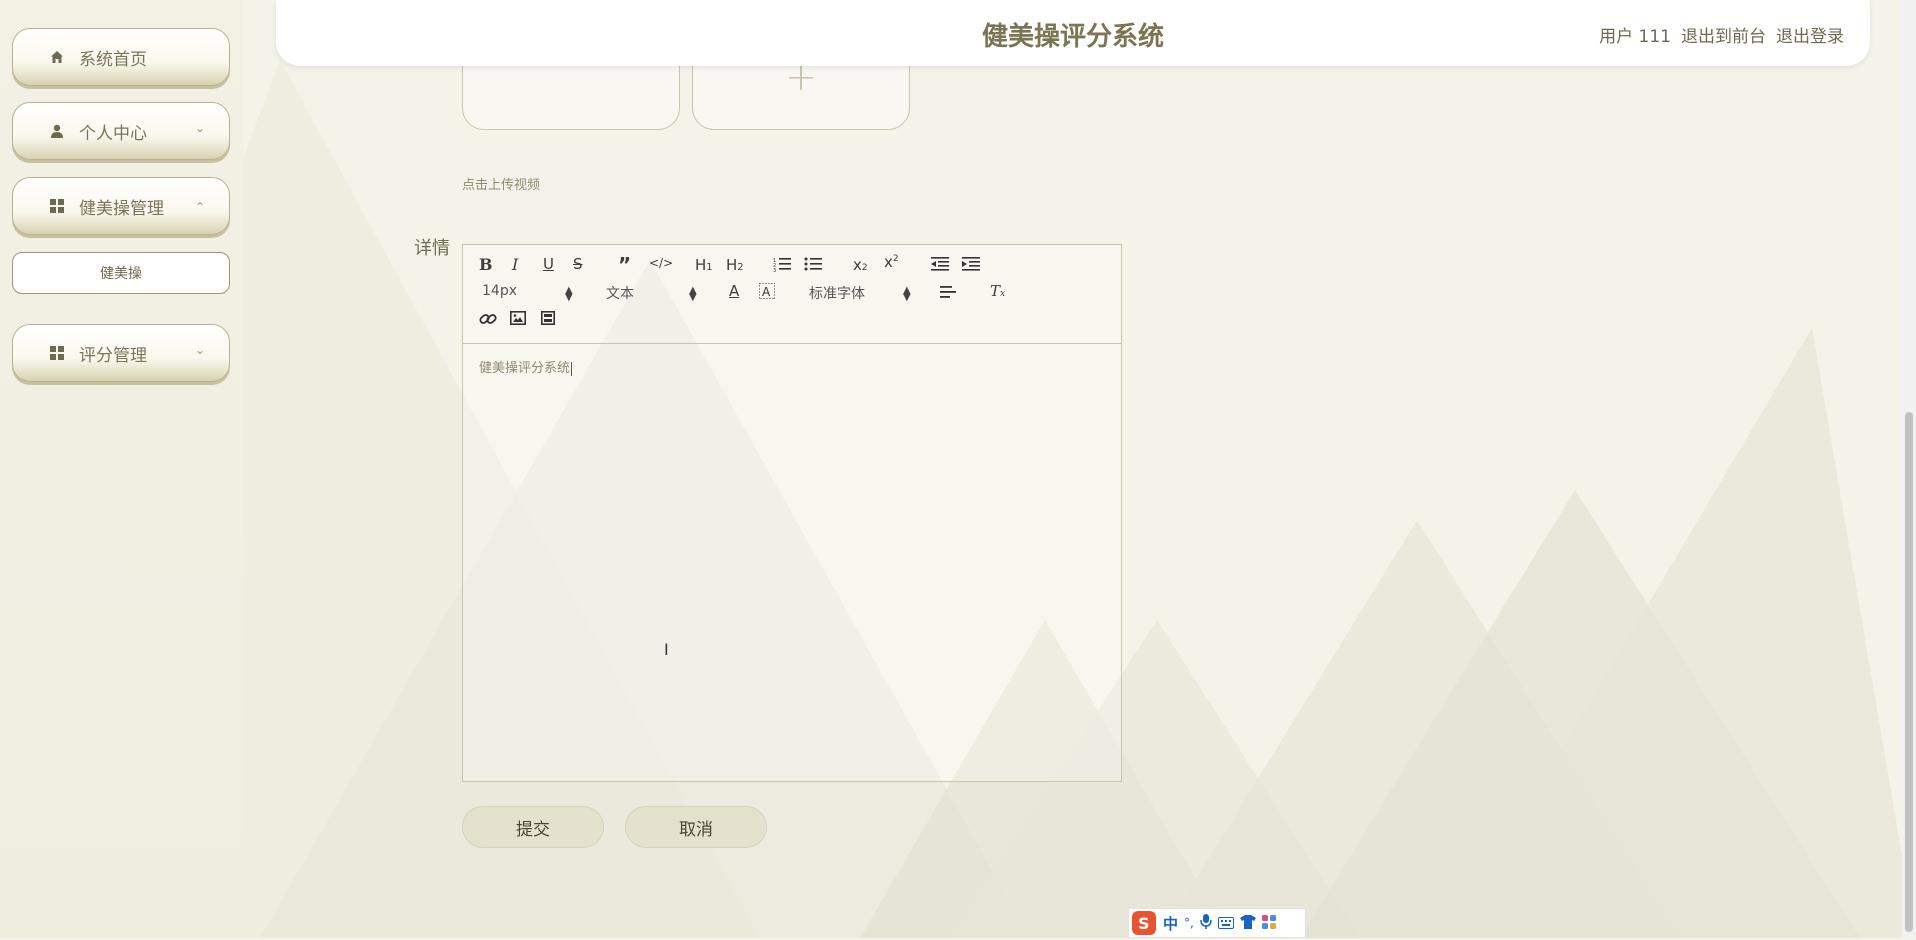  I want to click on sidebar-item-label: 评分管理, so click(113, 355).